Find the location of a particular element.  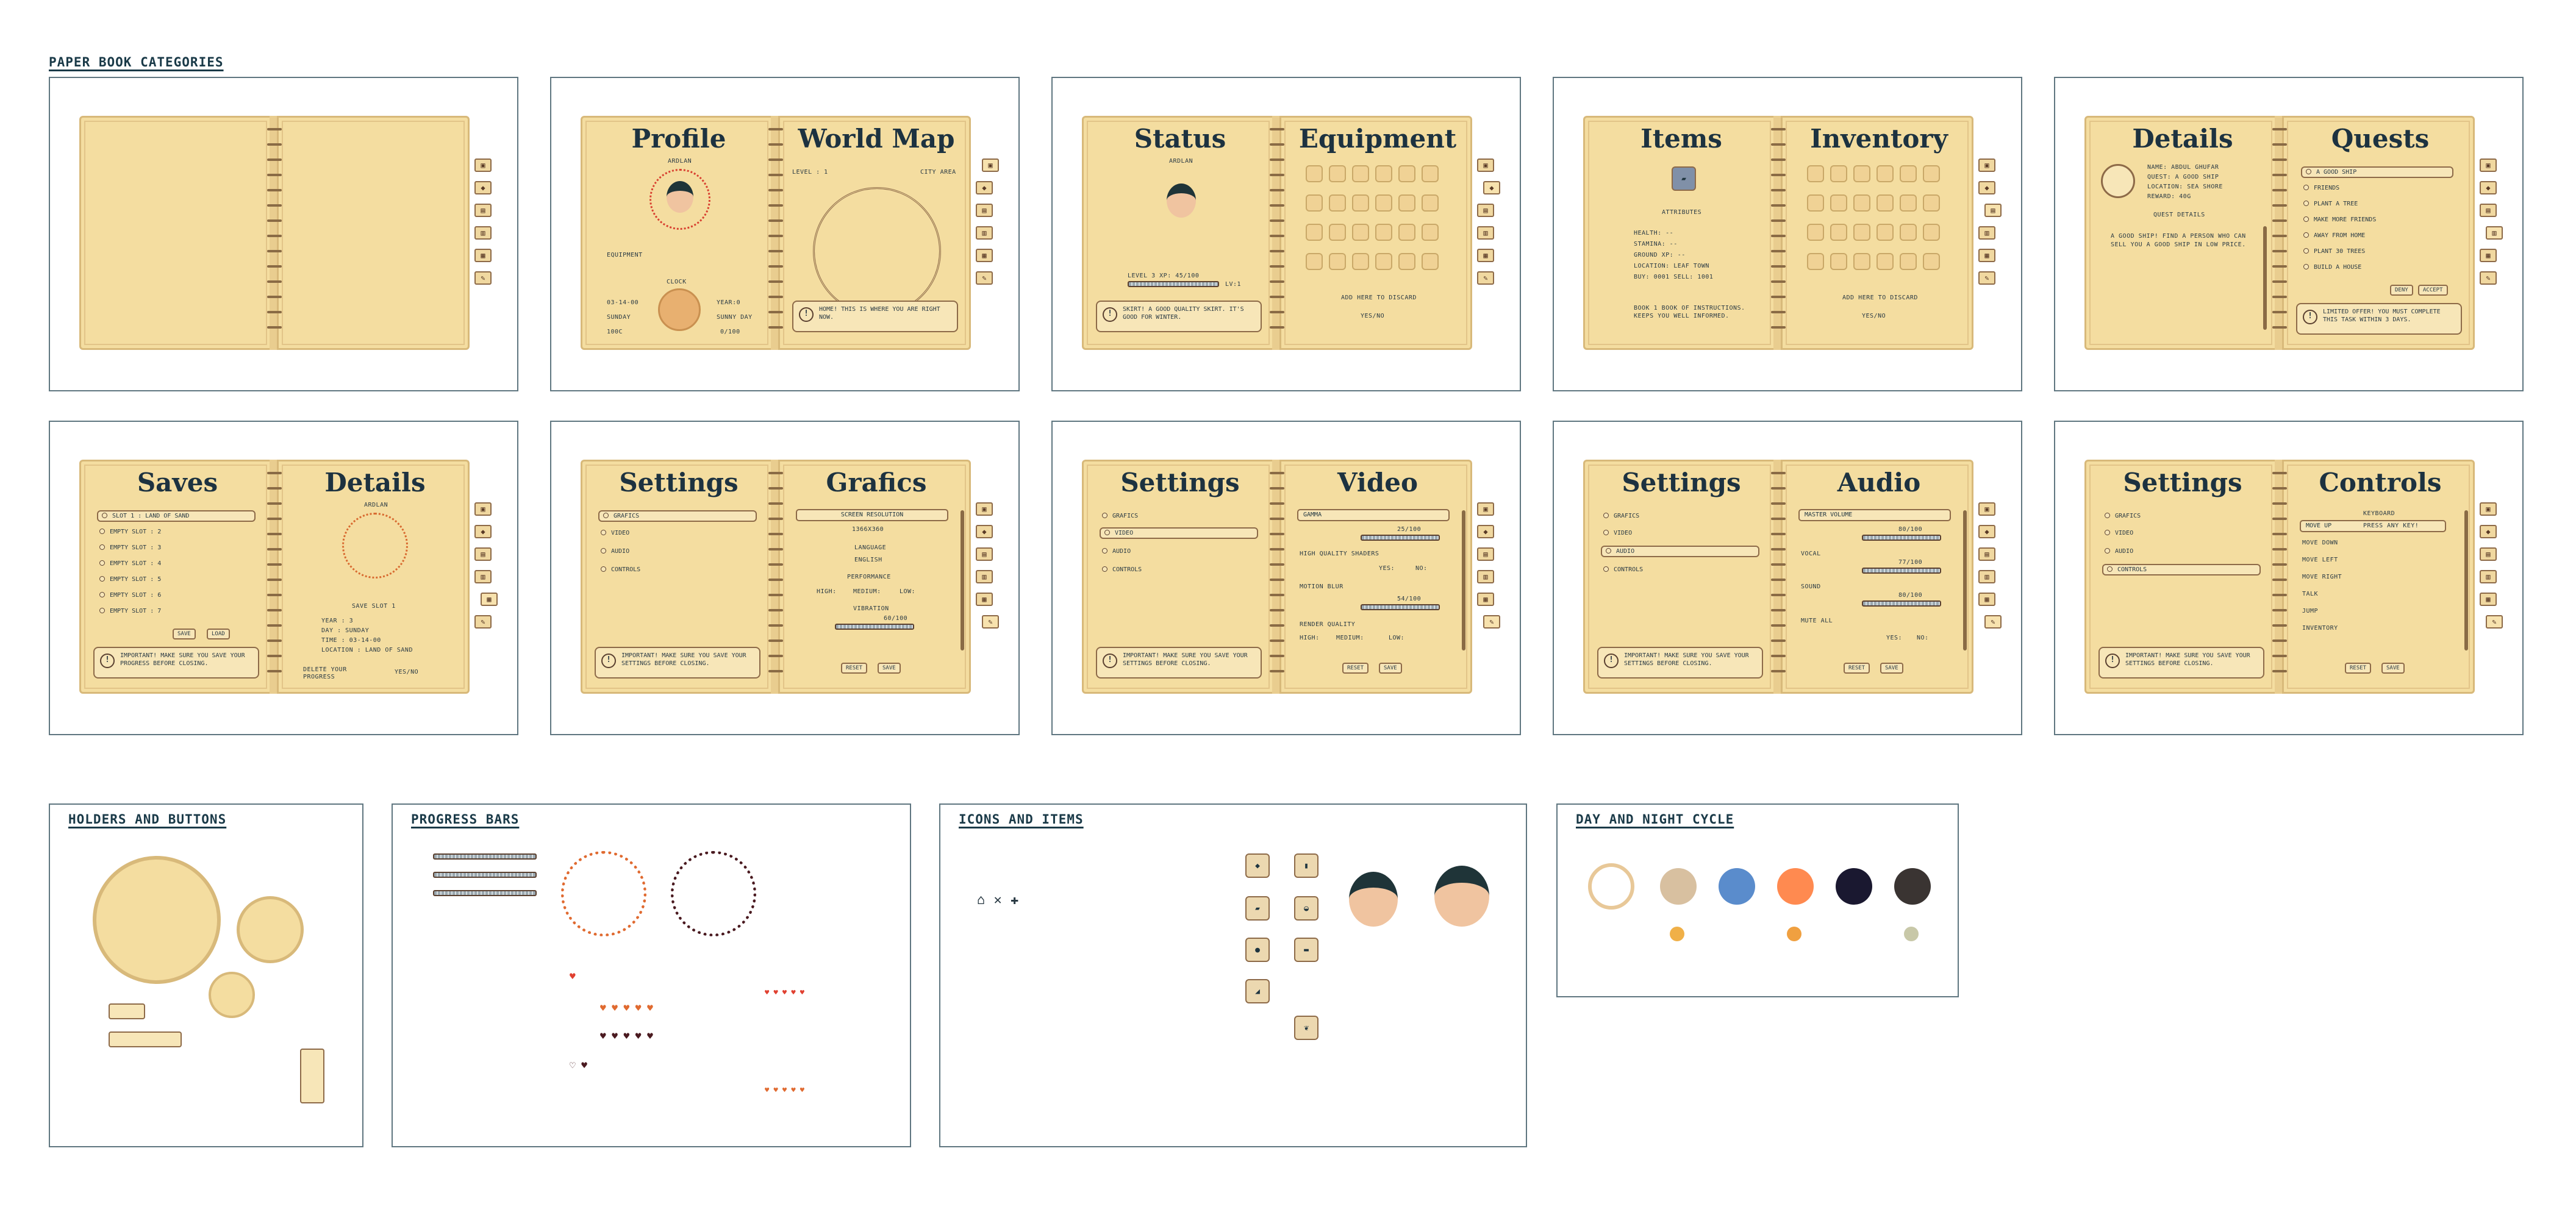

accept-button: ACCEPT is located at coordinates (2433, 290).